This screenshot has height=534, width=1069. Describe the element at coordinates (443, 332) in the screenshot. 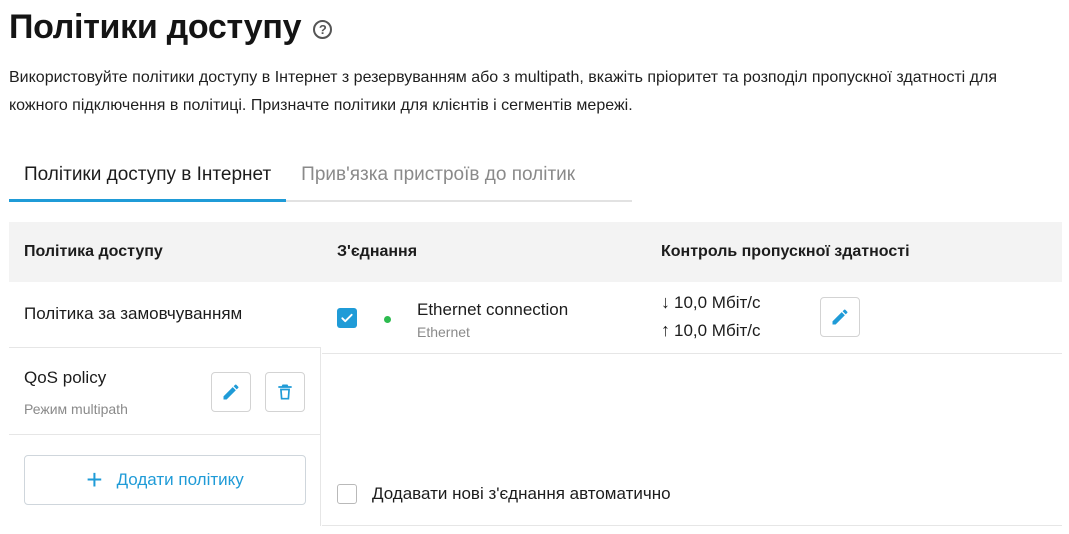

I see `connection-type: Ethernet` at that location.